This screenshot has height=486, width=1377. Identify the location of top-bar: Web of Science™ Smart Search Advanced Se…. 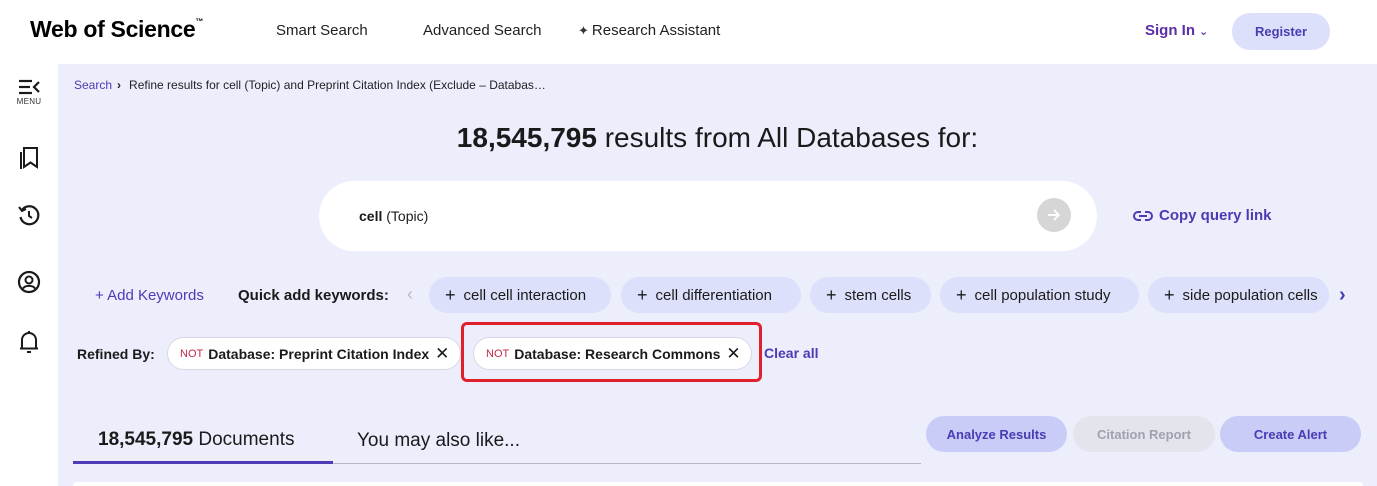
(688, 32).